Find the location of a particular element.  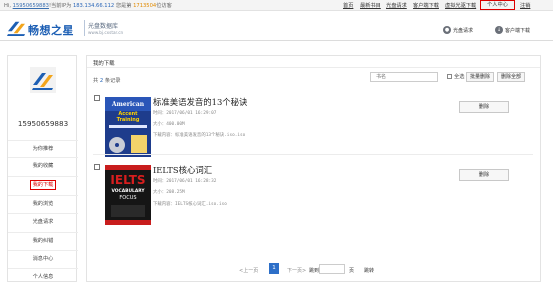

book-cover: American Accent Training is located at coordinates (128, 127).